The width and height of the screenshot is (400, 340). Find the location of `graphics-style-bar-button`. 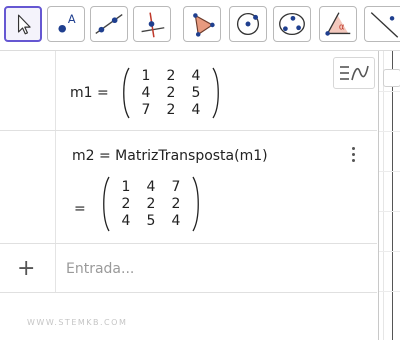

graphics-style-bar-button is located at coordinates (391, 78).